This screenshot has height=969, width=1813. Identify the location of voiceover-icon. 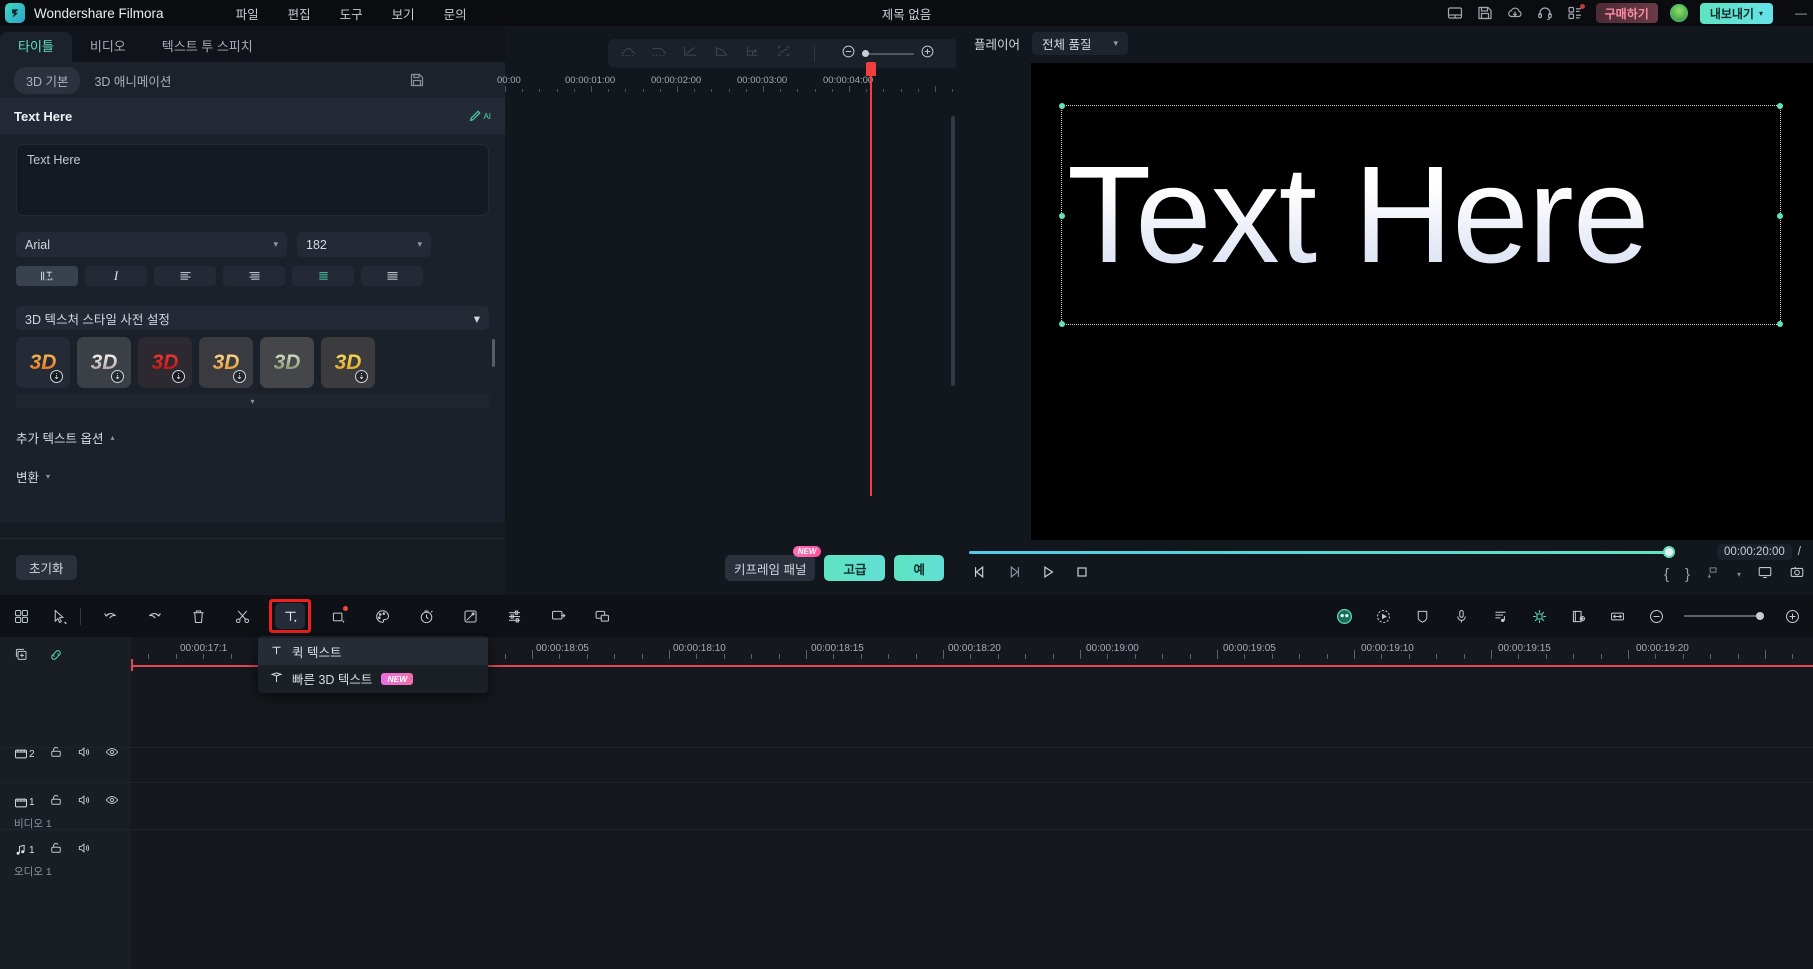
(1461, 616).